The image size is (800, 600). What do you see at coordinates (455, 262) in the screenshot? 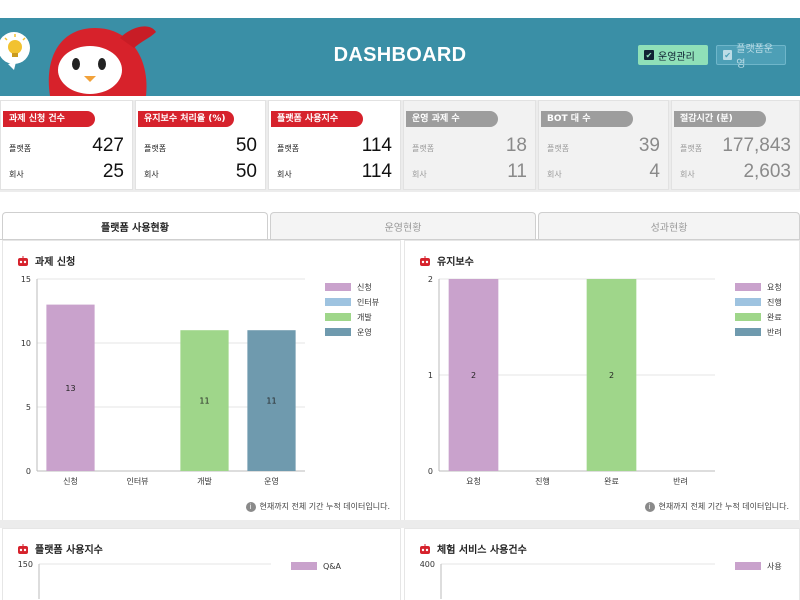
I see `panel-title-text: 유지보수` at bounding box center [455, 262].